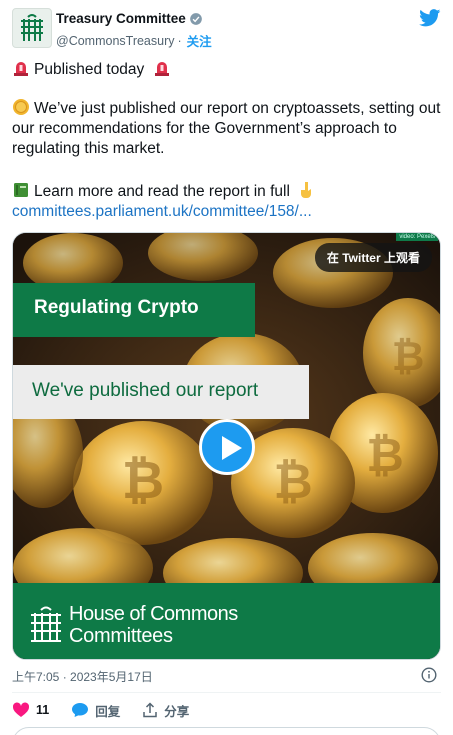 The image size is (453, 735). I want to click on handle: @CommonsTreasury, so click(115, 41).